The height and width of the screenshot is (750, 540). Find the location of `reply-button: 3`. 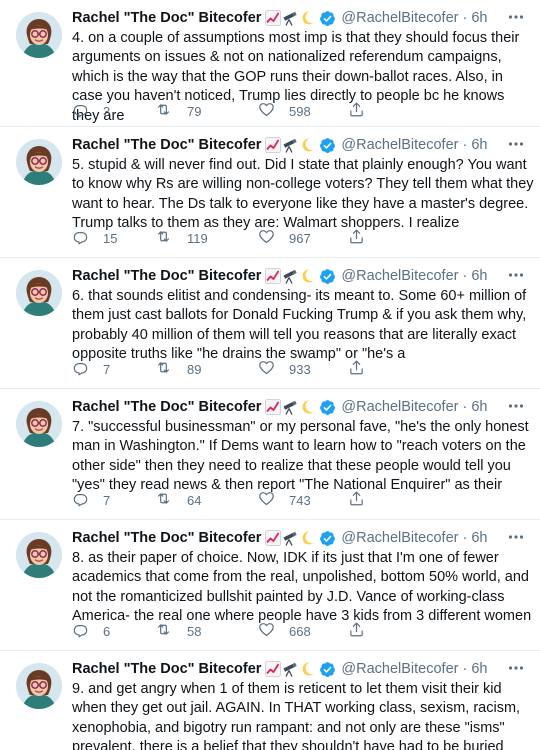

reply-button: 3 is located at coordinates (113, 111).